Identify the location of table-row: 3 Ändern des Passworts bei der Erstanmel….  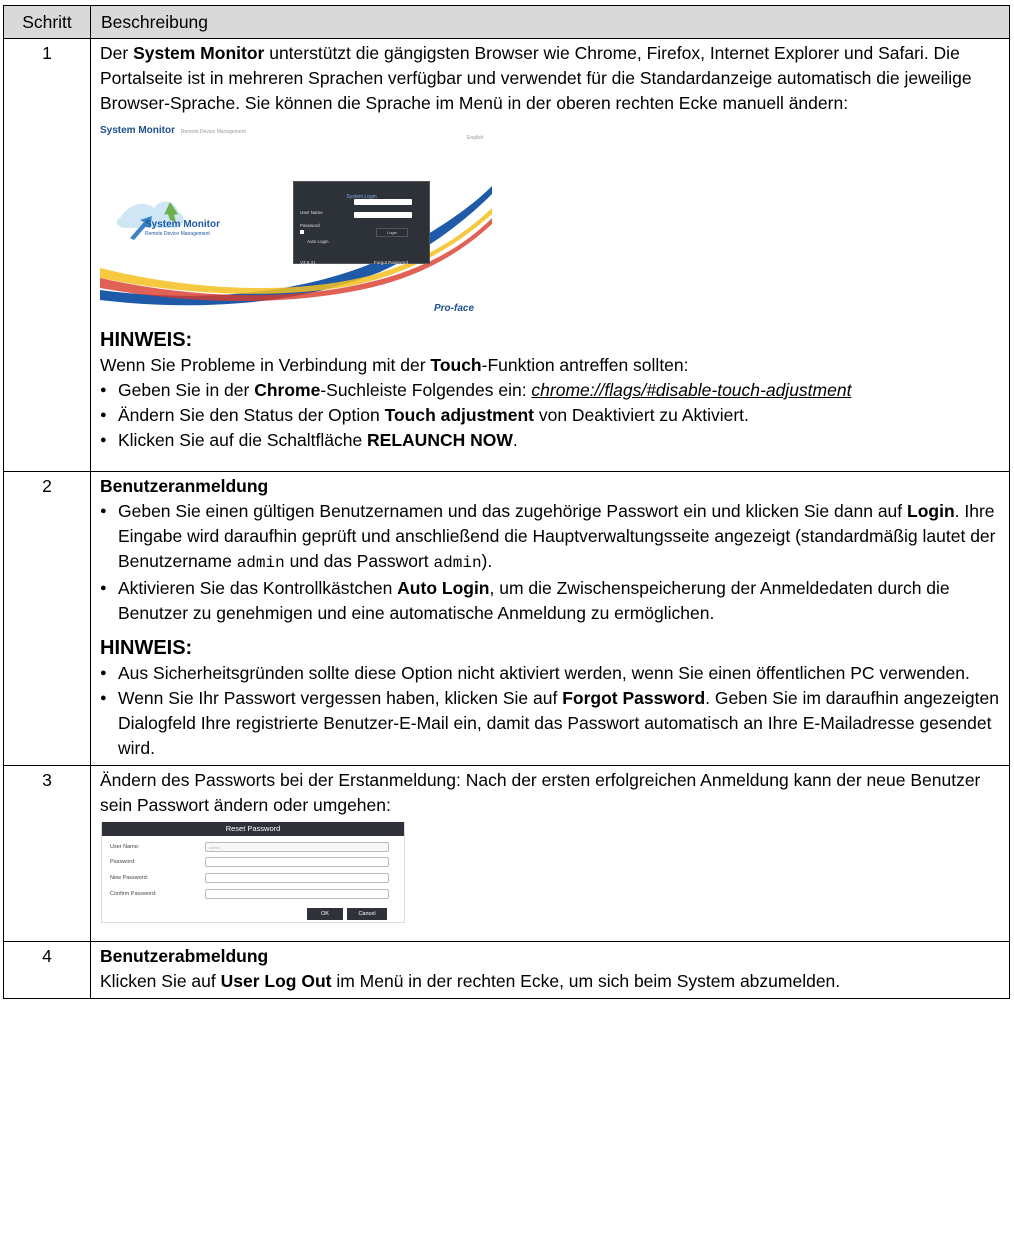
(506, 853).